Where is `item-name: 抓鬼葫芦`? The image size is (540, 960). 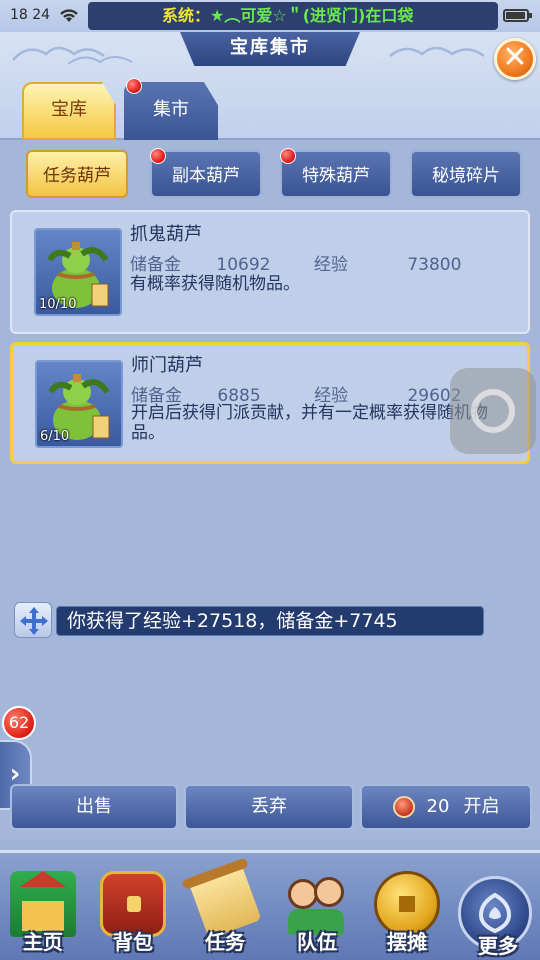
item-name: 抓鬼葫芦 is located at coordinates (166, 234).